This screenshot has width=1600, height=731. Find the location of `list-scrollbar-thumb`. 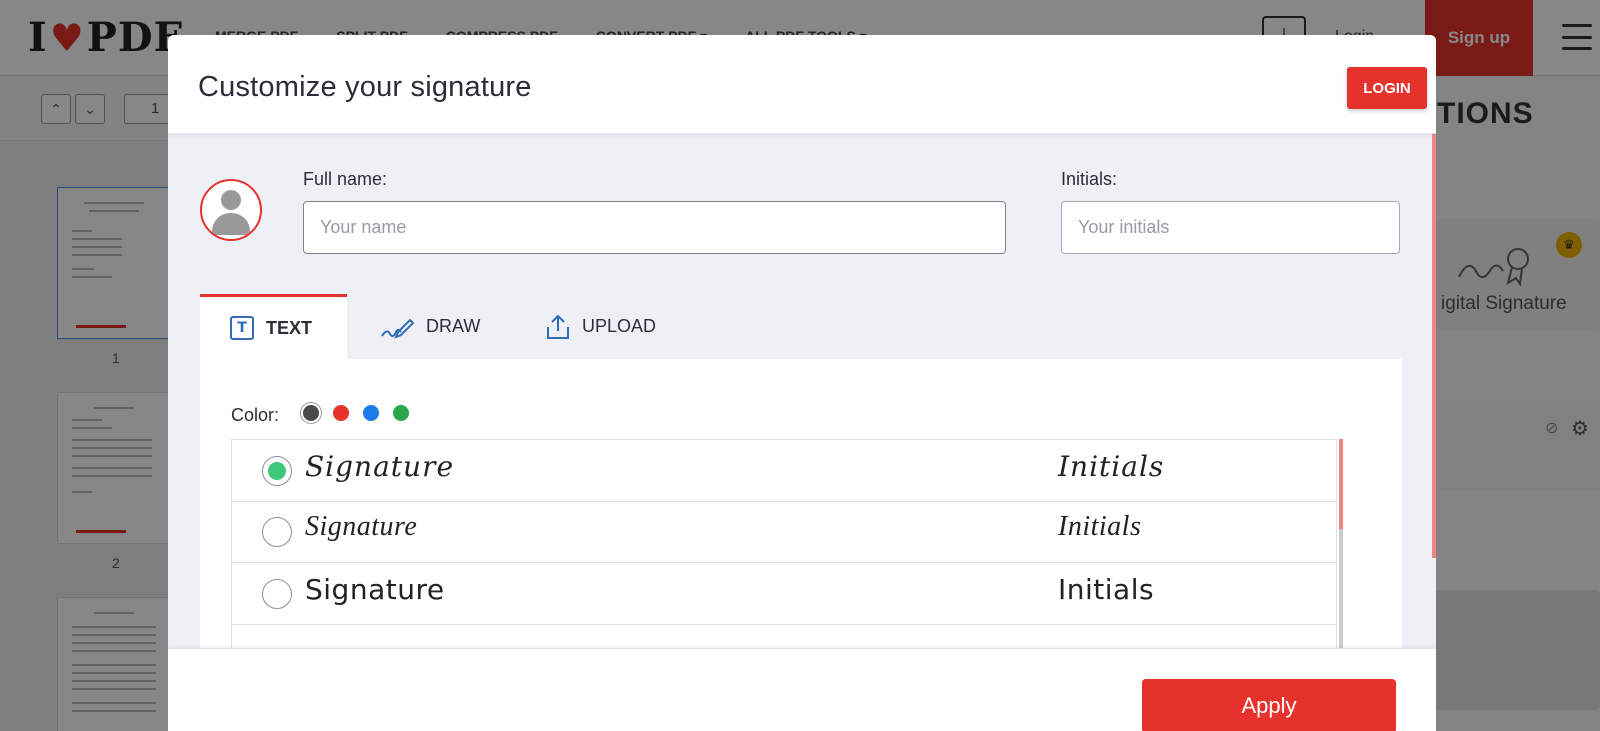

list-scrollbar-thumb is located at coordinates (1341, 484).